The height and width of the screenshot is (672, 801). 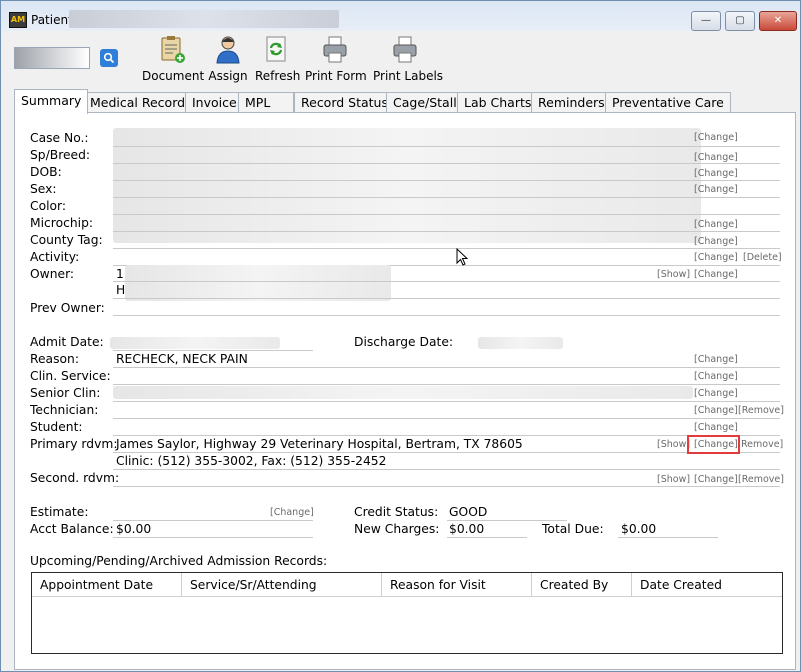 I want to click on case-no-change-link: [Change], so click(x=716, y=137).